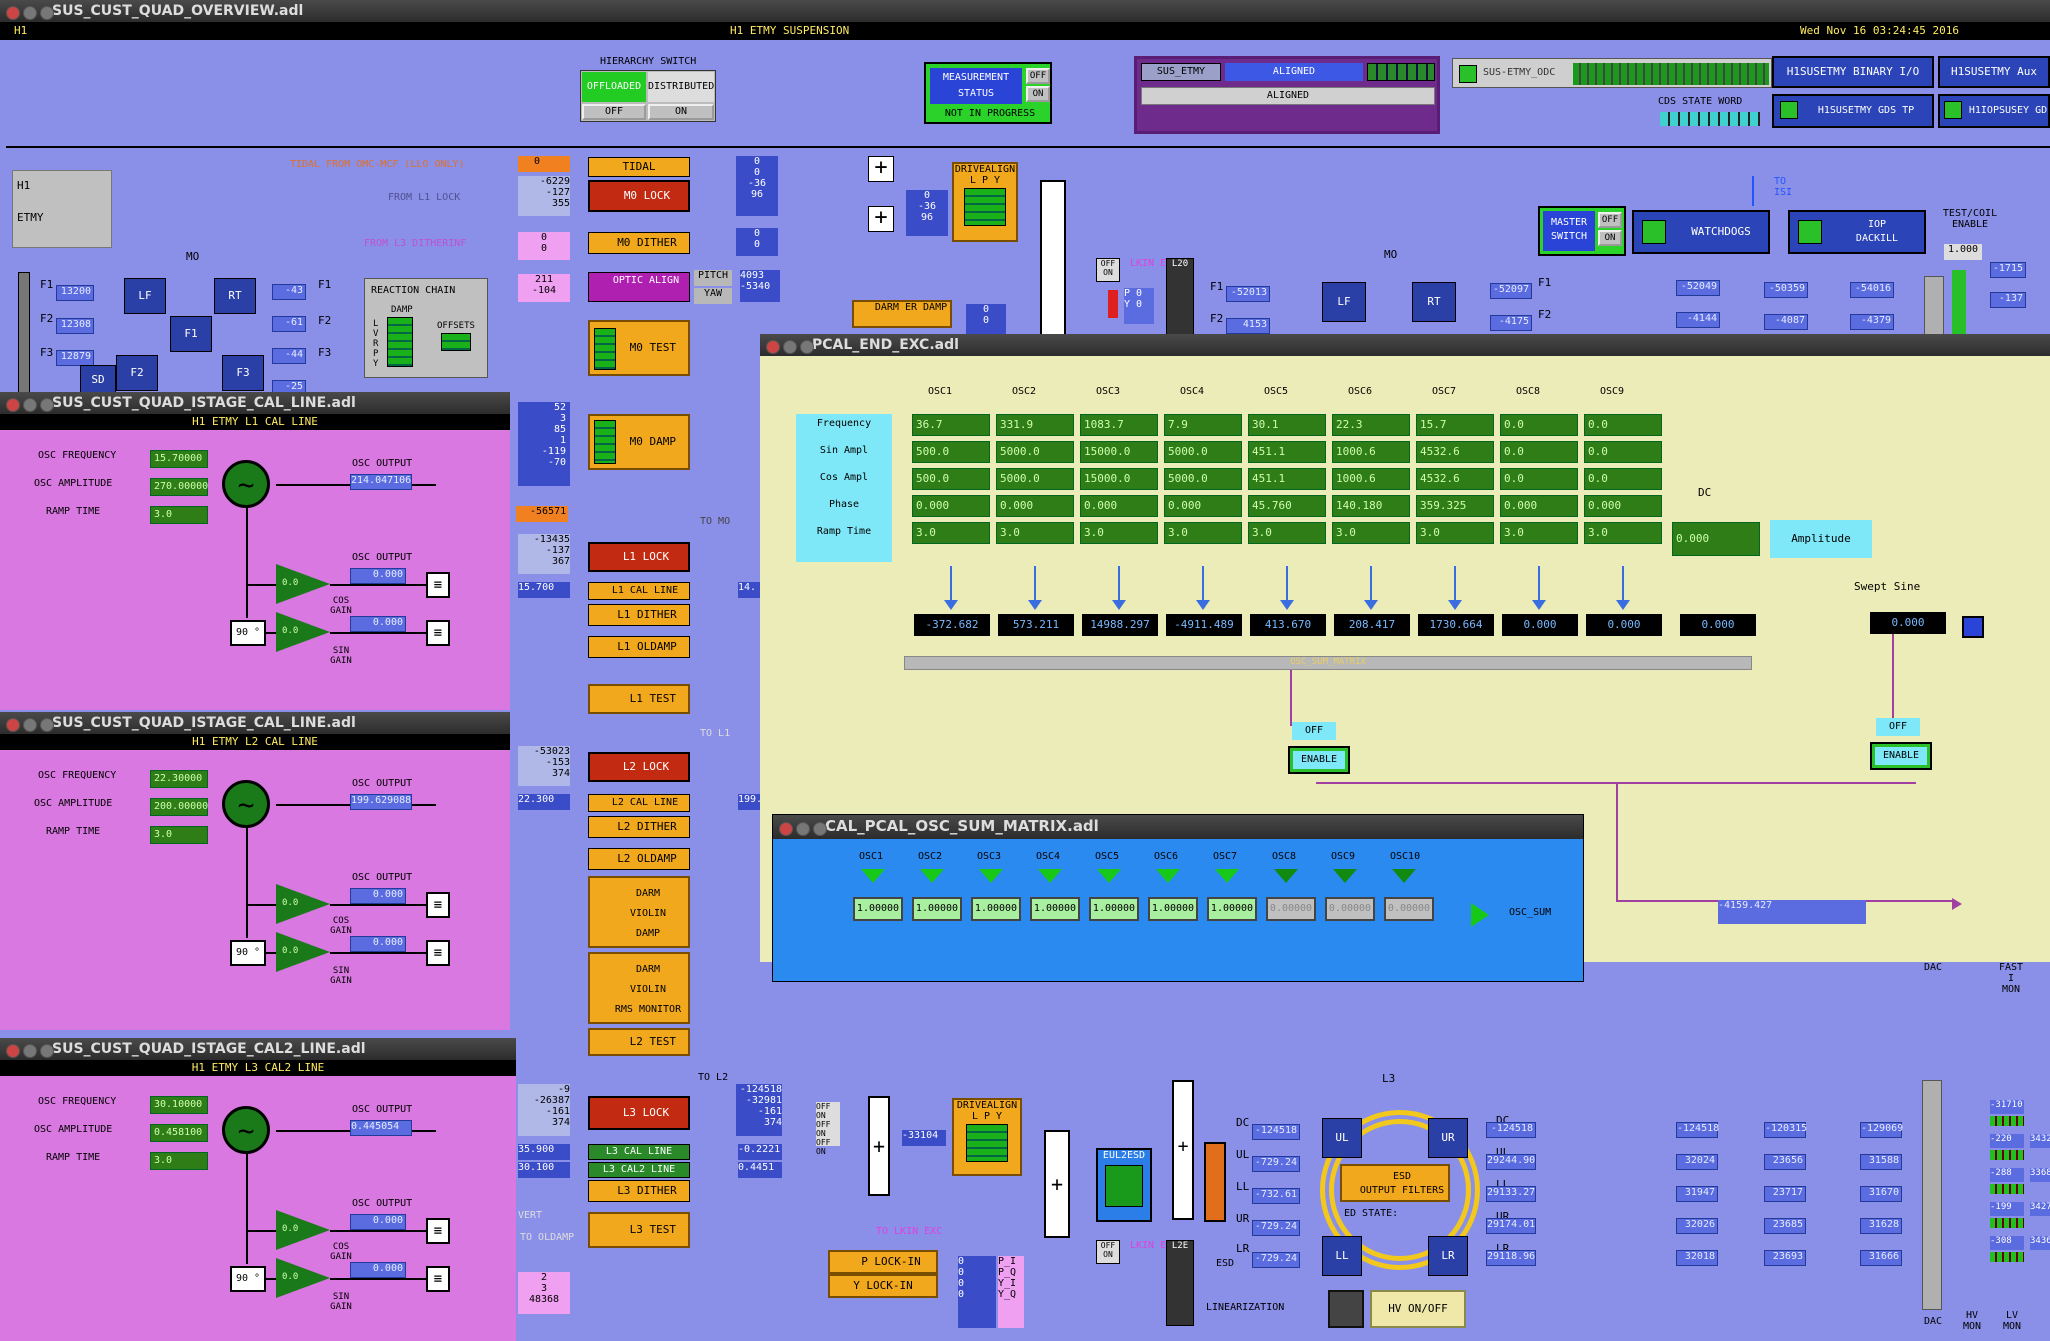  I want to click on l2-cal-line-button: L2 CAL LINE, so click(639, 803).